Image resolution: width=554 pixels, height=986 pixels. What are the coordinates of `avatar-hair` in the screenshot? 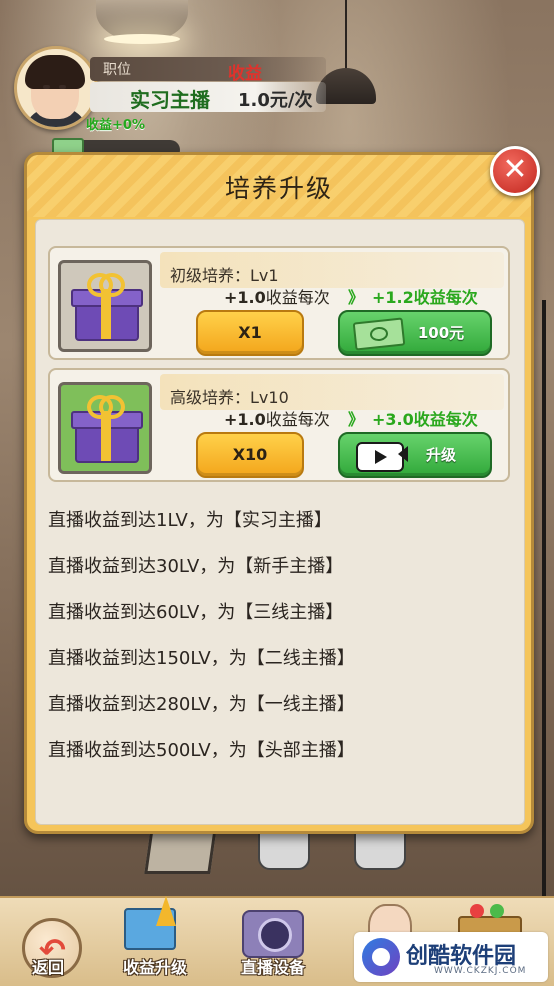 It's located at (55, 72).